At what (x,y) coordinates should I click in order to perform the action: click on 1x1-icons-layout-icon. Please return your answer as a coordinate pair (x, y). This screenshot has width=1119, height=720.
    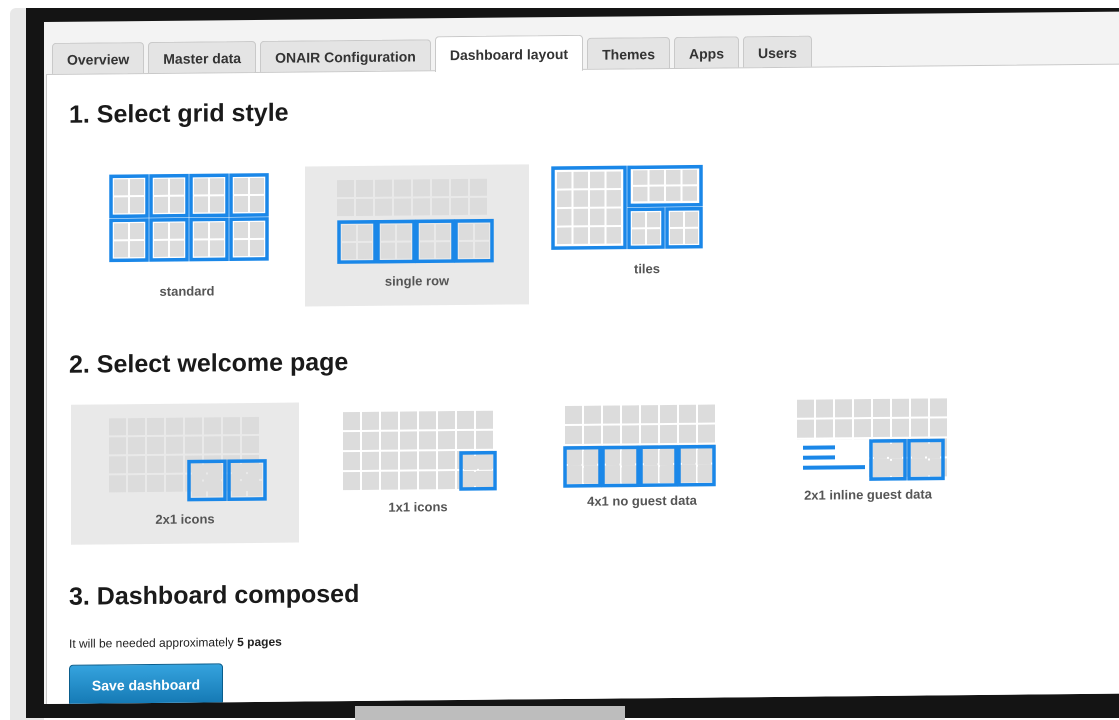
    Looking at the image, I should click on (420, 450).